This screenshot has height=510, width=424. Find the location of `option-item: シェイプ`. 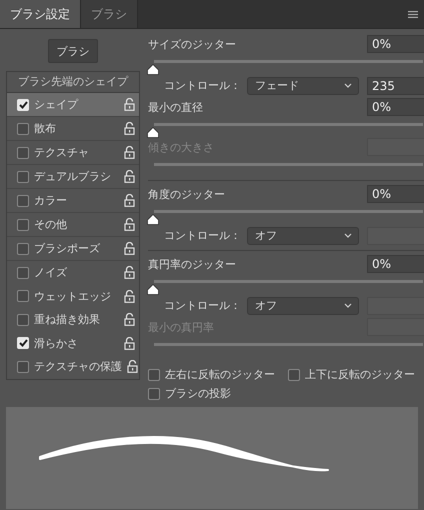

option-item: シェイプ is located at coordinates (73, 105).